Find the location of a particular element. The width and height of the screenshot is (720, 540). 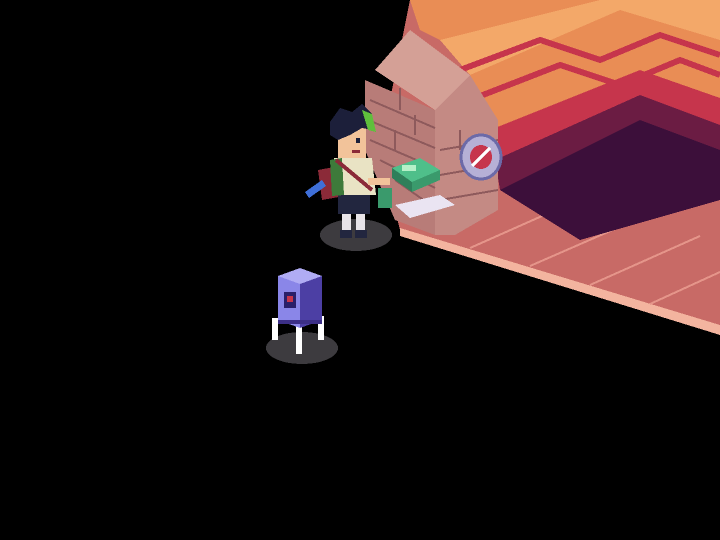

player-boot-right is located at coordinates (361, 234).